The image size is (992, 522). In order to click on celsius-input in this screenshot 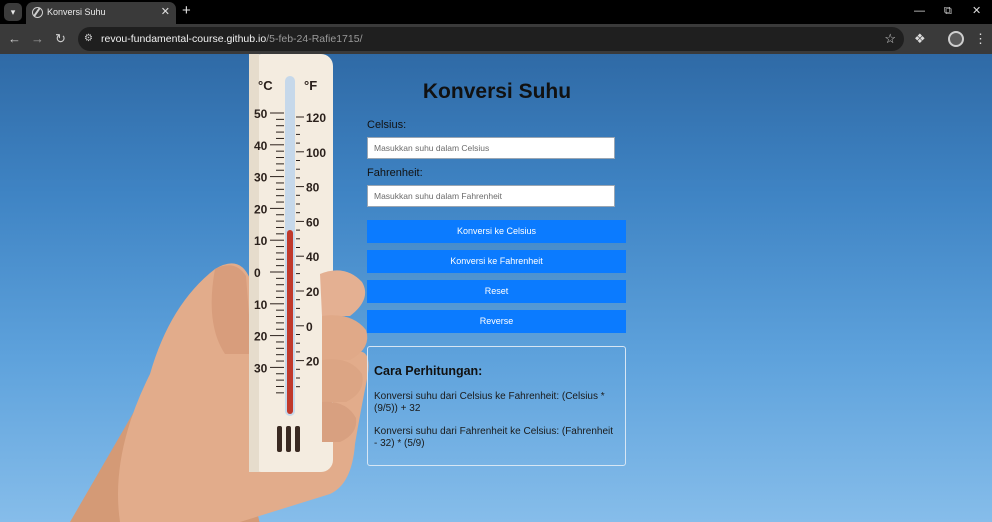, I will do `click(491, 148)`.